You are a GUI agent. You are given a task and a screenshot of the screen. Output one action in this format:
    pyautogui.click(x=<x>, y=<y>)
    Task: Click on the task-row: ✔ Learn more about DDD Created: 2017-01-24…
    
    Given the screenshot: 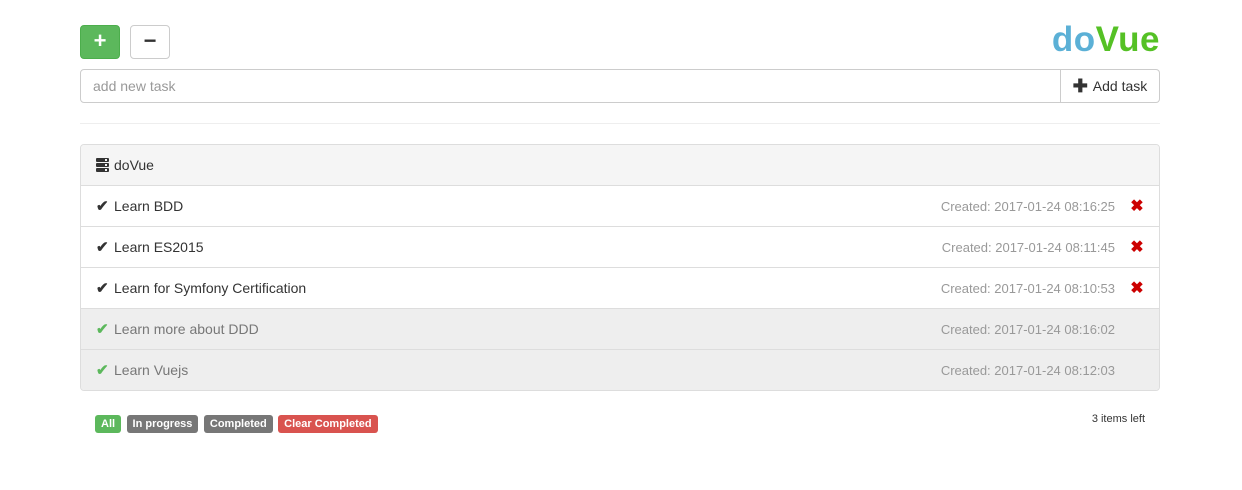 What is the action you would take?
    pyautogui.click(x=620, y=329)
    